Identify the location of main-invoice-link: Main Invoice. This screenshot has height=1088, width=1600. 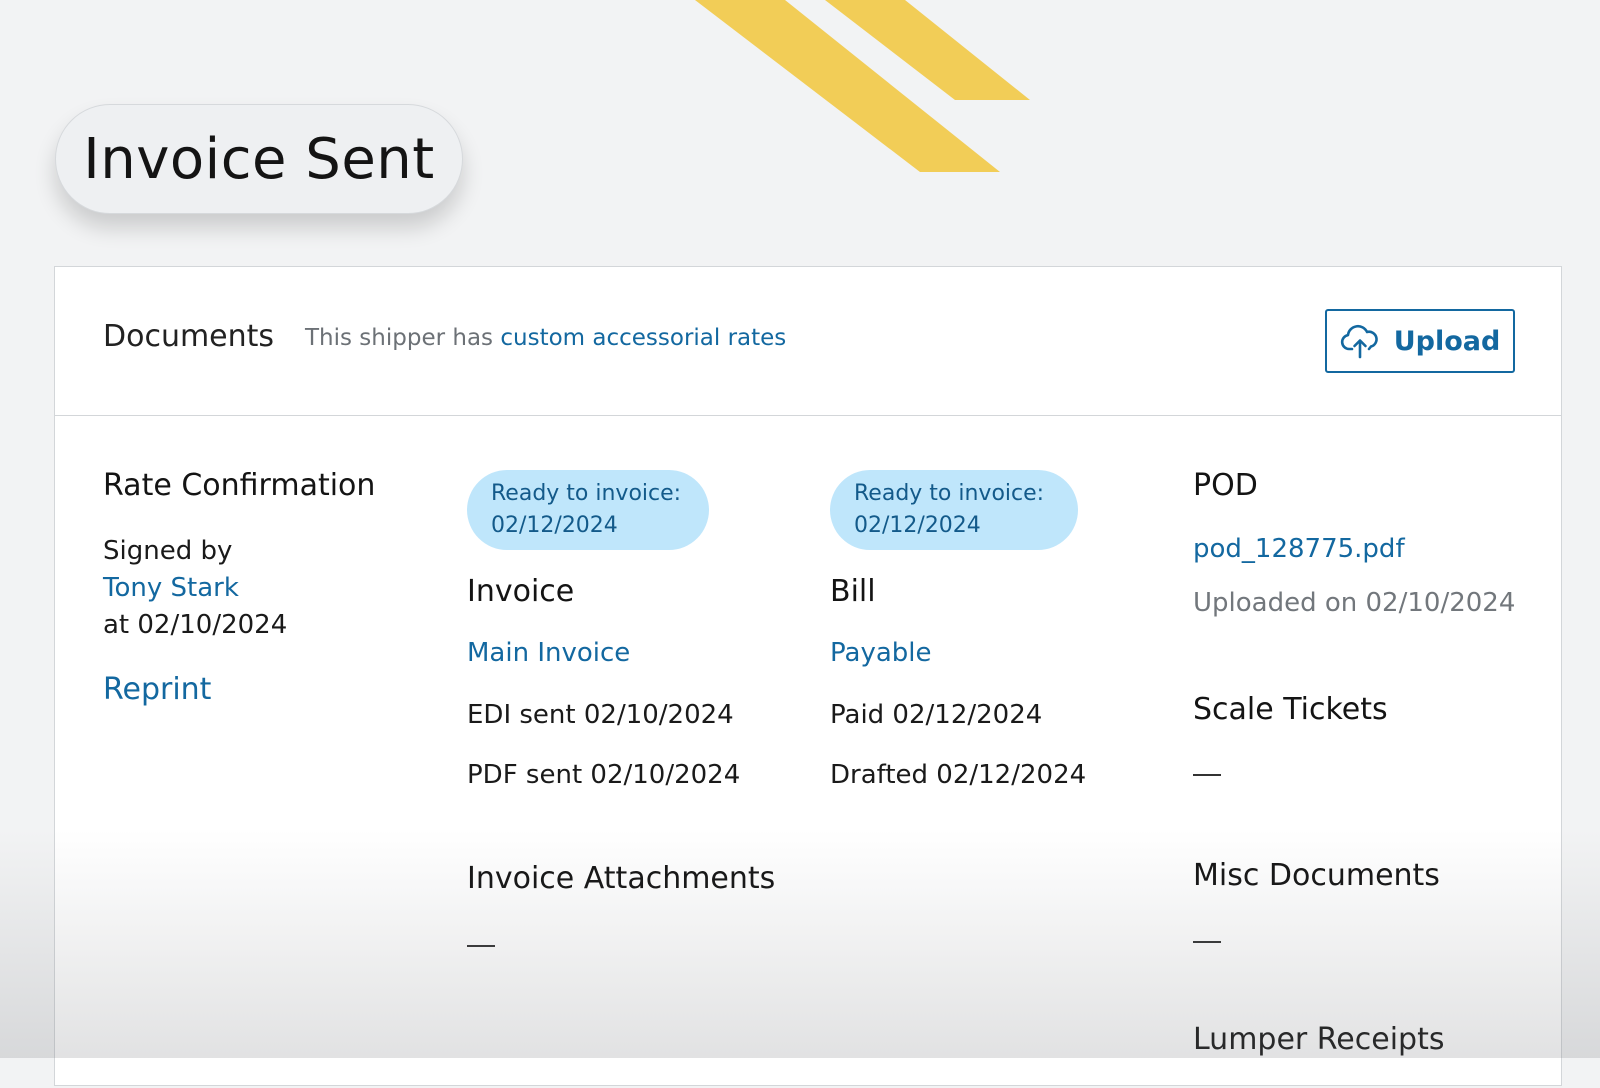
(548, 653).